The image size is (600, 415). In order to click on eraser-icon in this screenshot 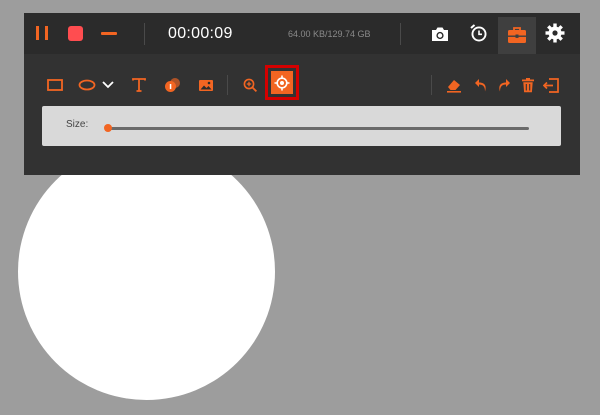, I will do `click(454, 86)`.